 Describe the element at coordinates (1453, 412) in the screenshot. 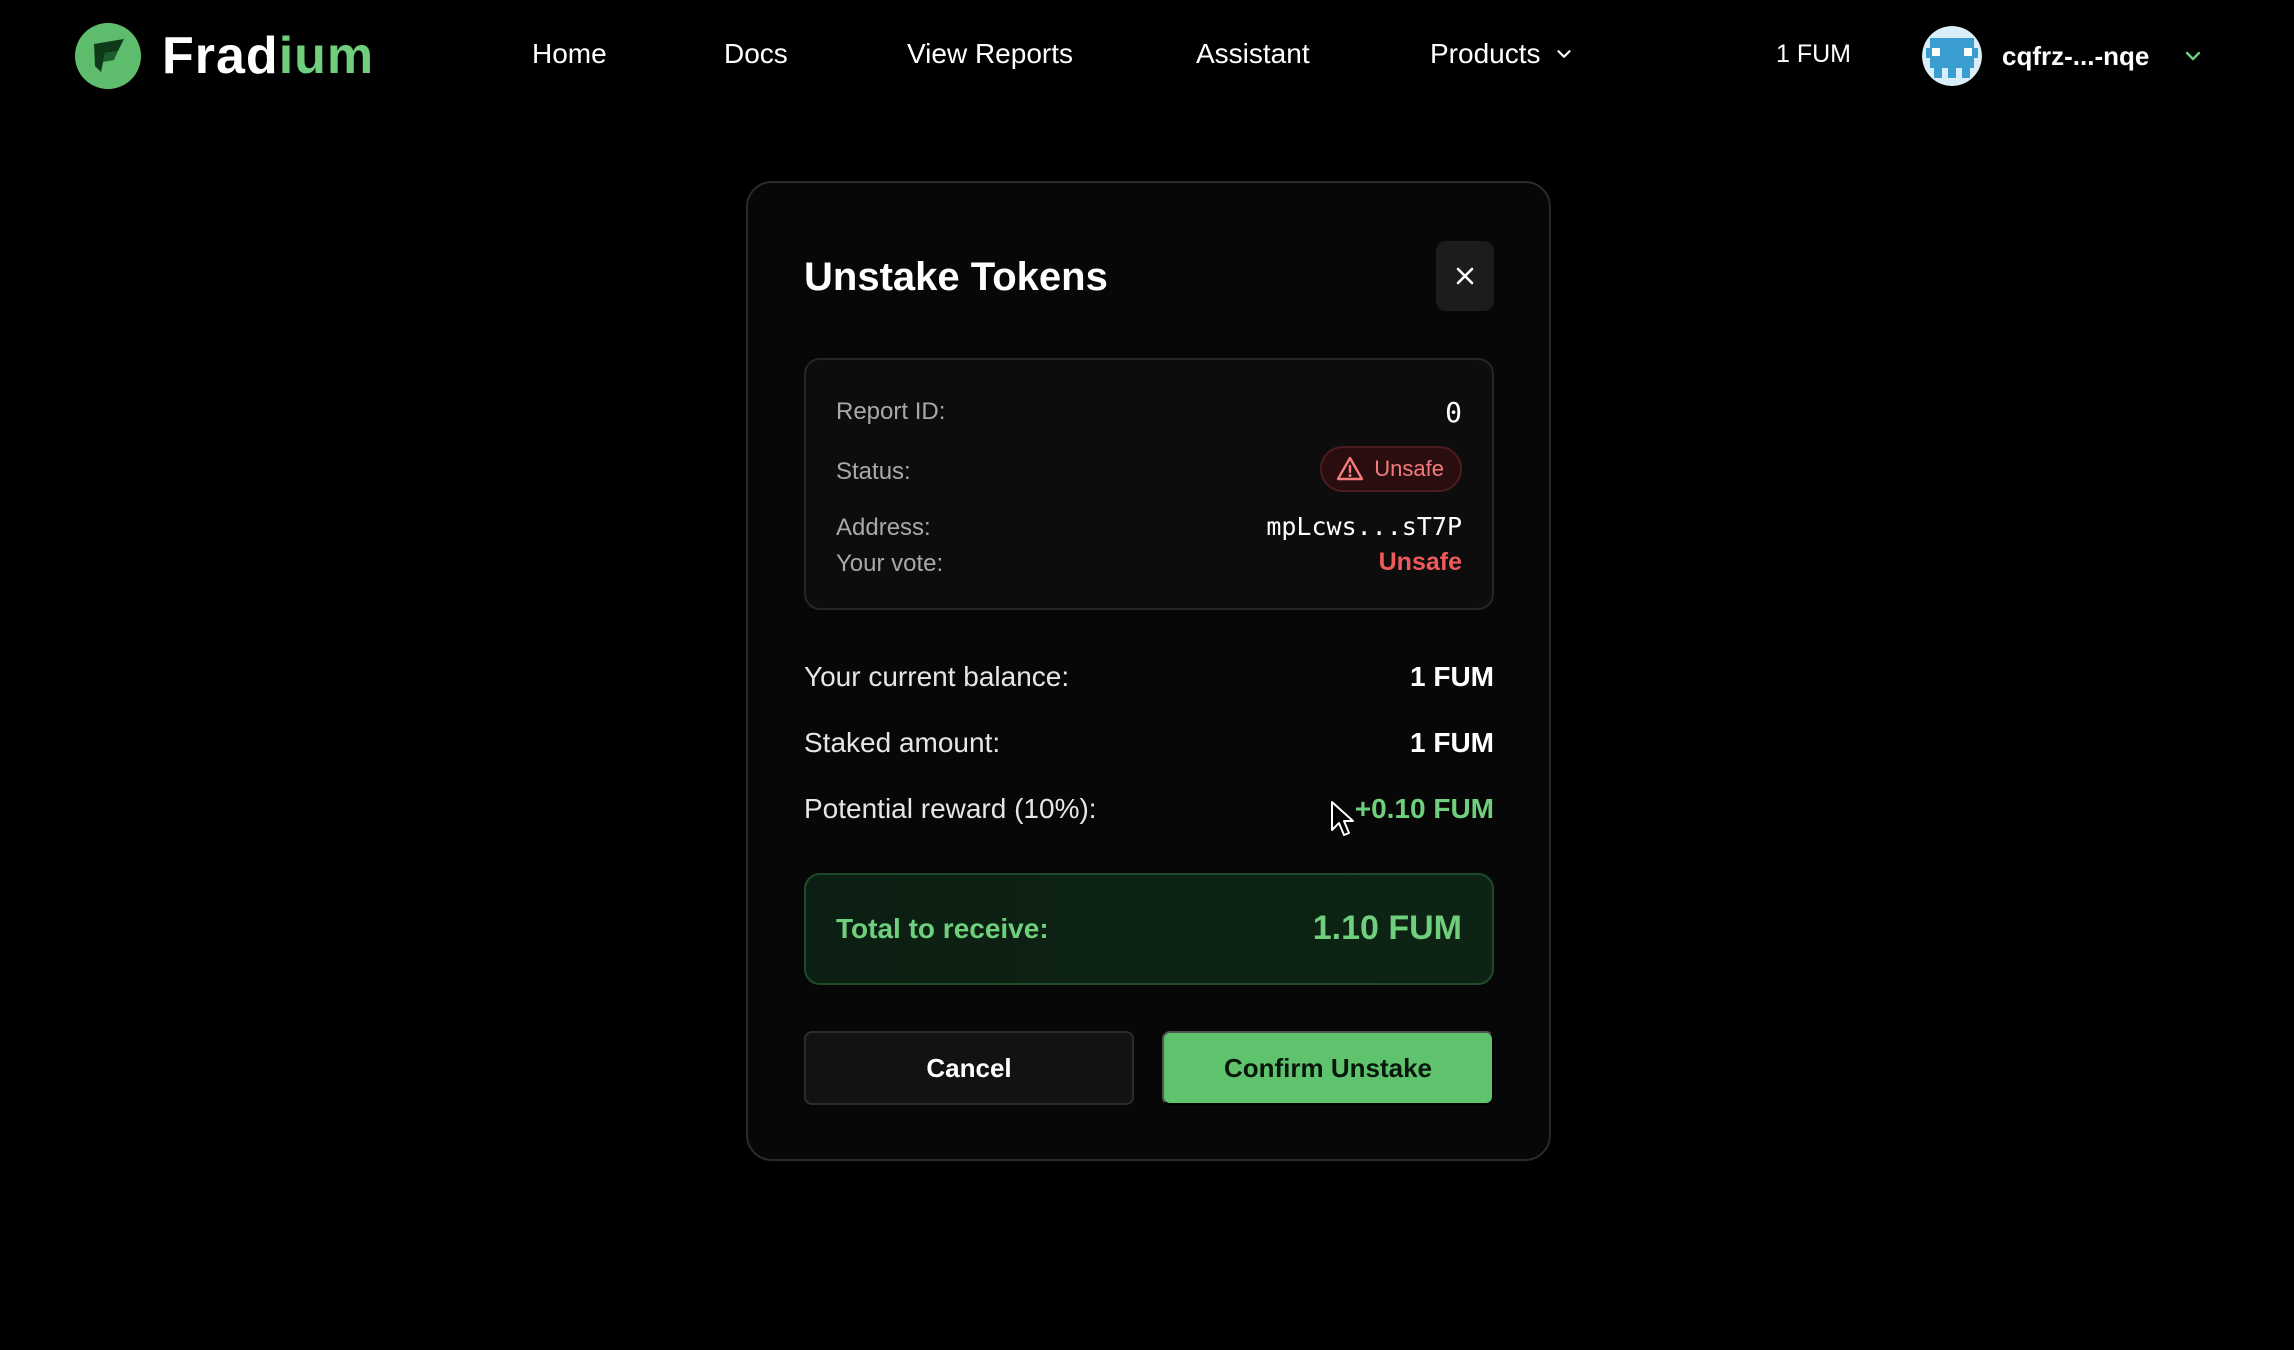

I see `report-id-value: 0` at that location.